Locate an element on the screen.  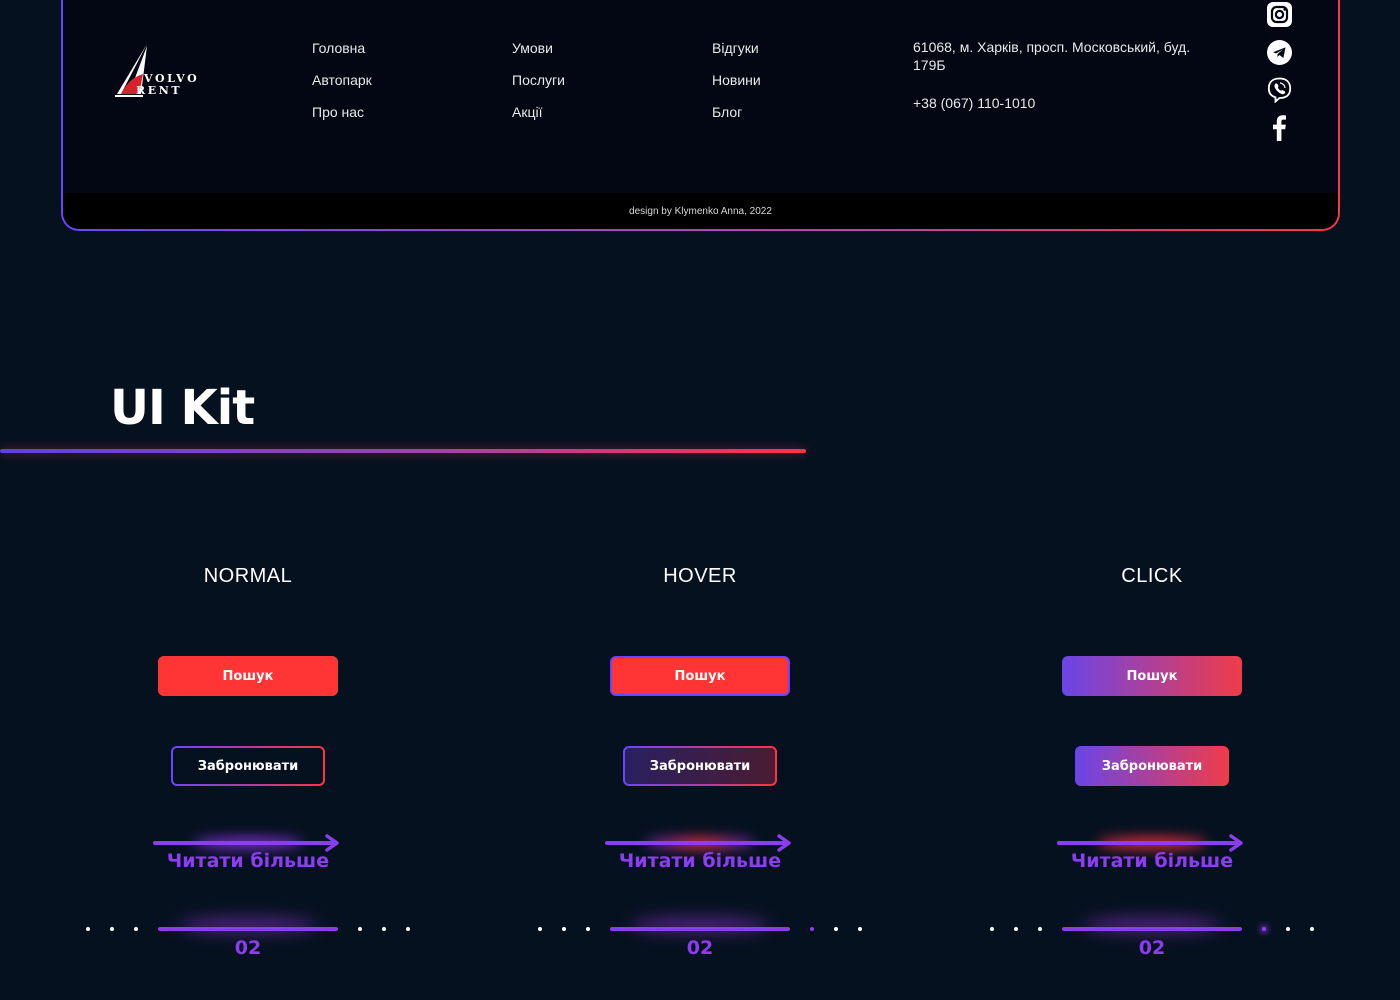
book-button-click: Забронювати is located at coordinates (1152, 766).